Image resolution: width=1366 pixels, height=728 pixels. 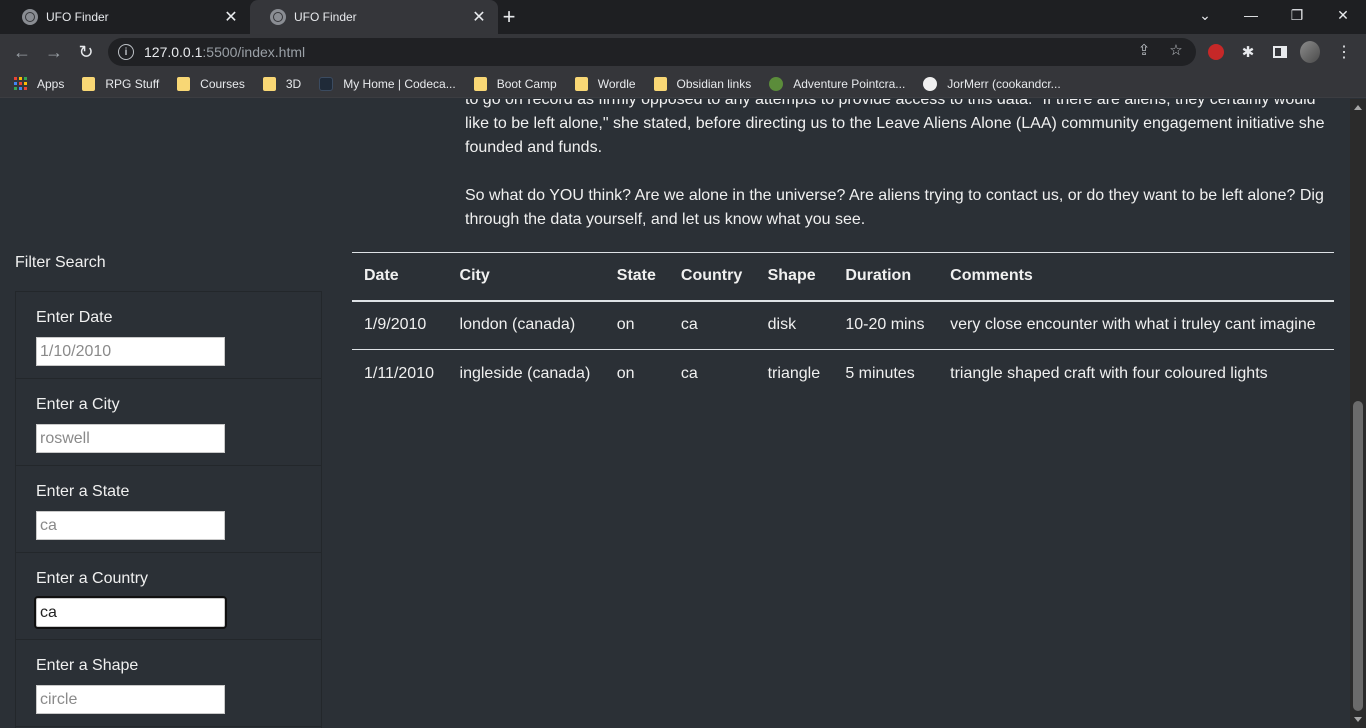 What do you see at coordinates (683, 17) in the screenshot?
I see `tab-strip: UFO Finder ✕ UFO Finder ✕ + ⌄ — ❐ ✕` at bounding box center [683, 17].